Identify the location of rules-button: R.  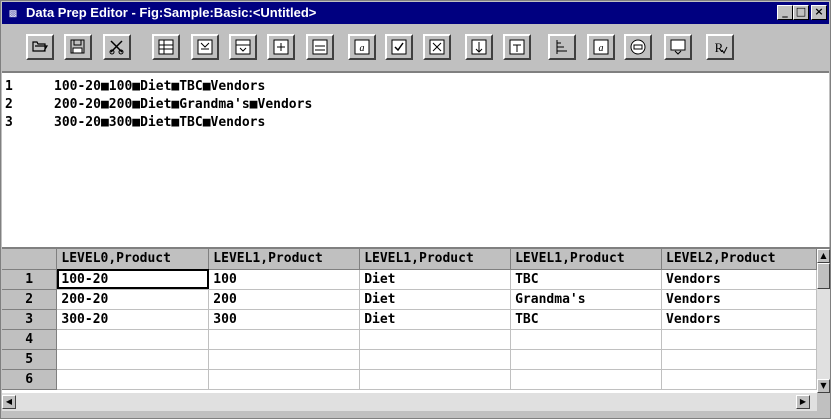
(720, 47).